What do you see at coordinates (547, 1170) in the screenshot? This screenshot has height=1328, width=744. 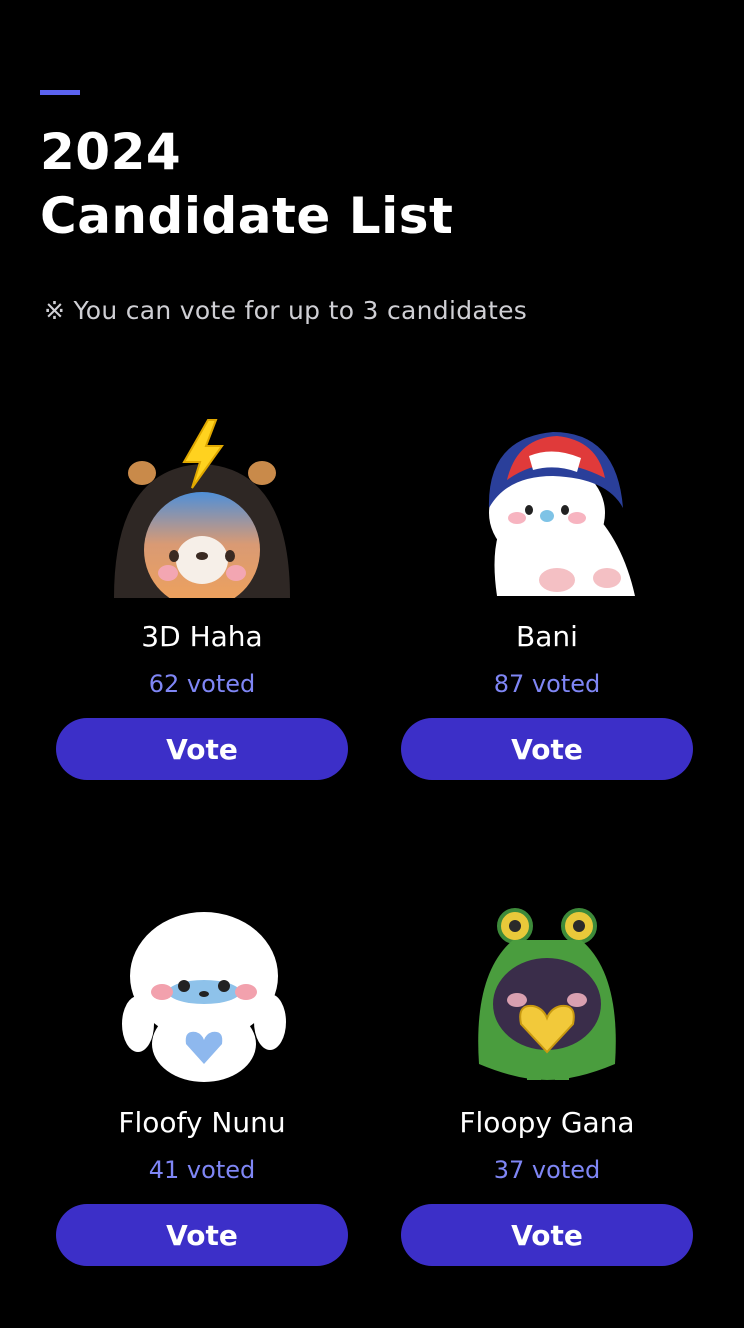 I see `candidate-vote-count: 37 voted` at bounding box center [547, 1170].